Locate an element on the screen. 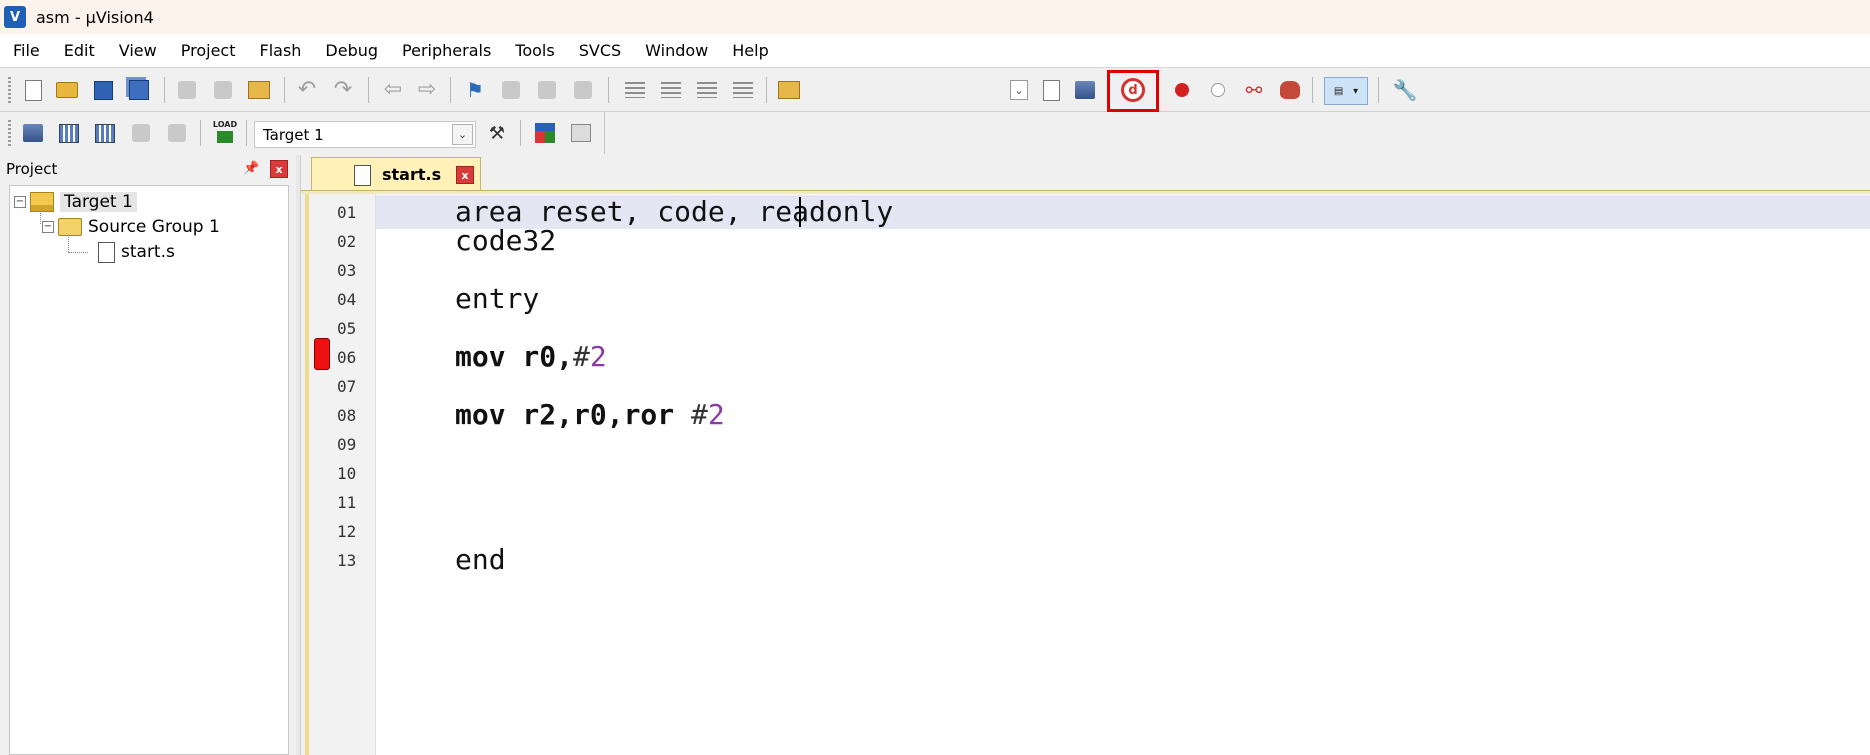 This screenshot has width=1870, height=755. insert-breakpoint-button is located at coordinates (1182, 90).